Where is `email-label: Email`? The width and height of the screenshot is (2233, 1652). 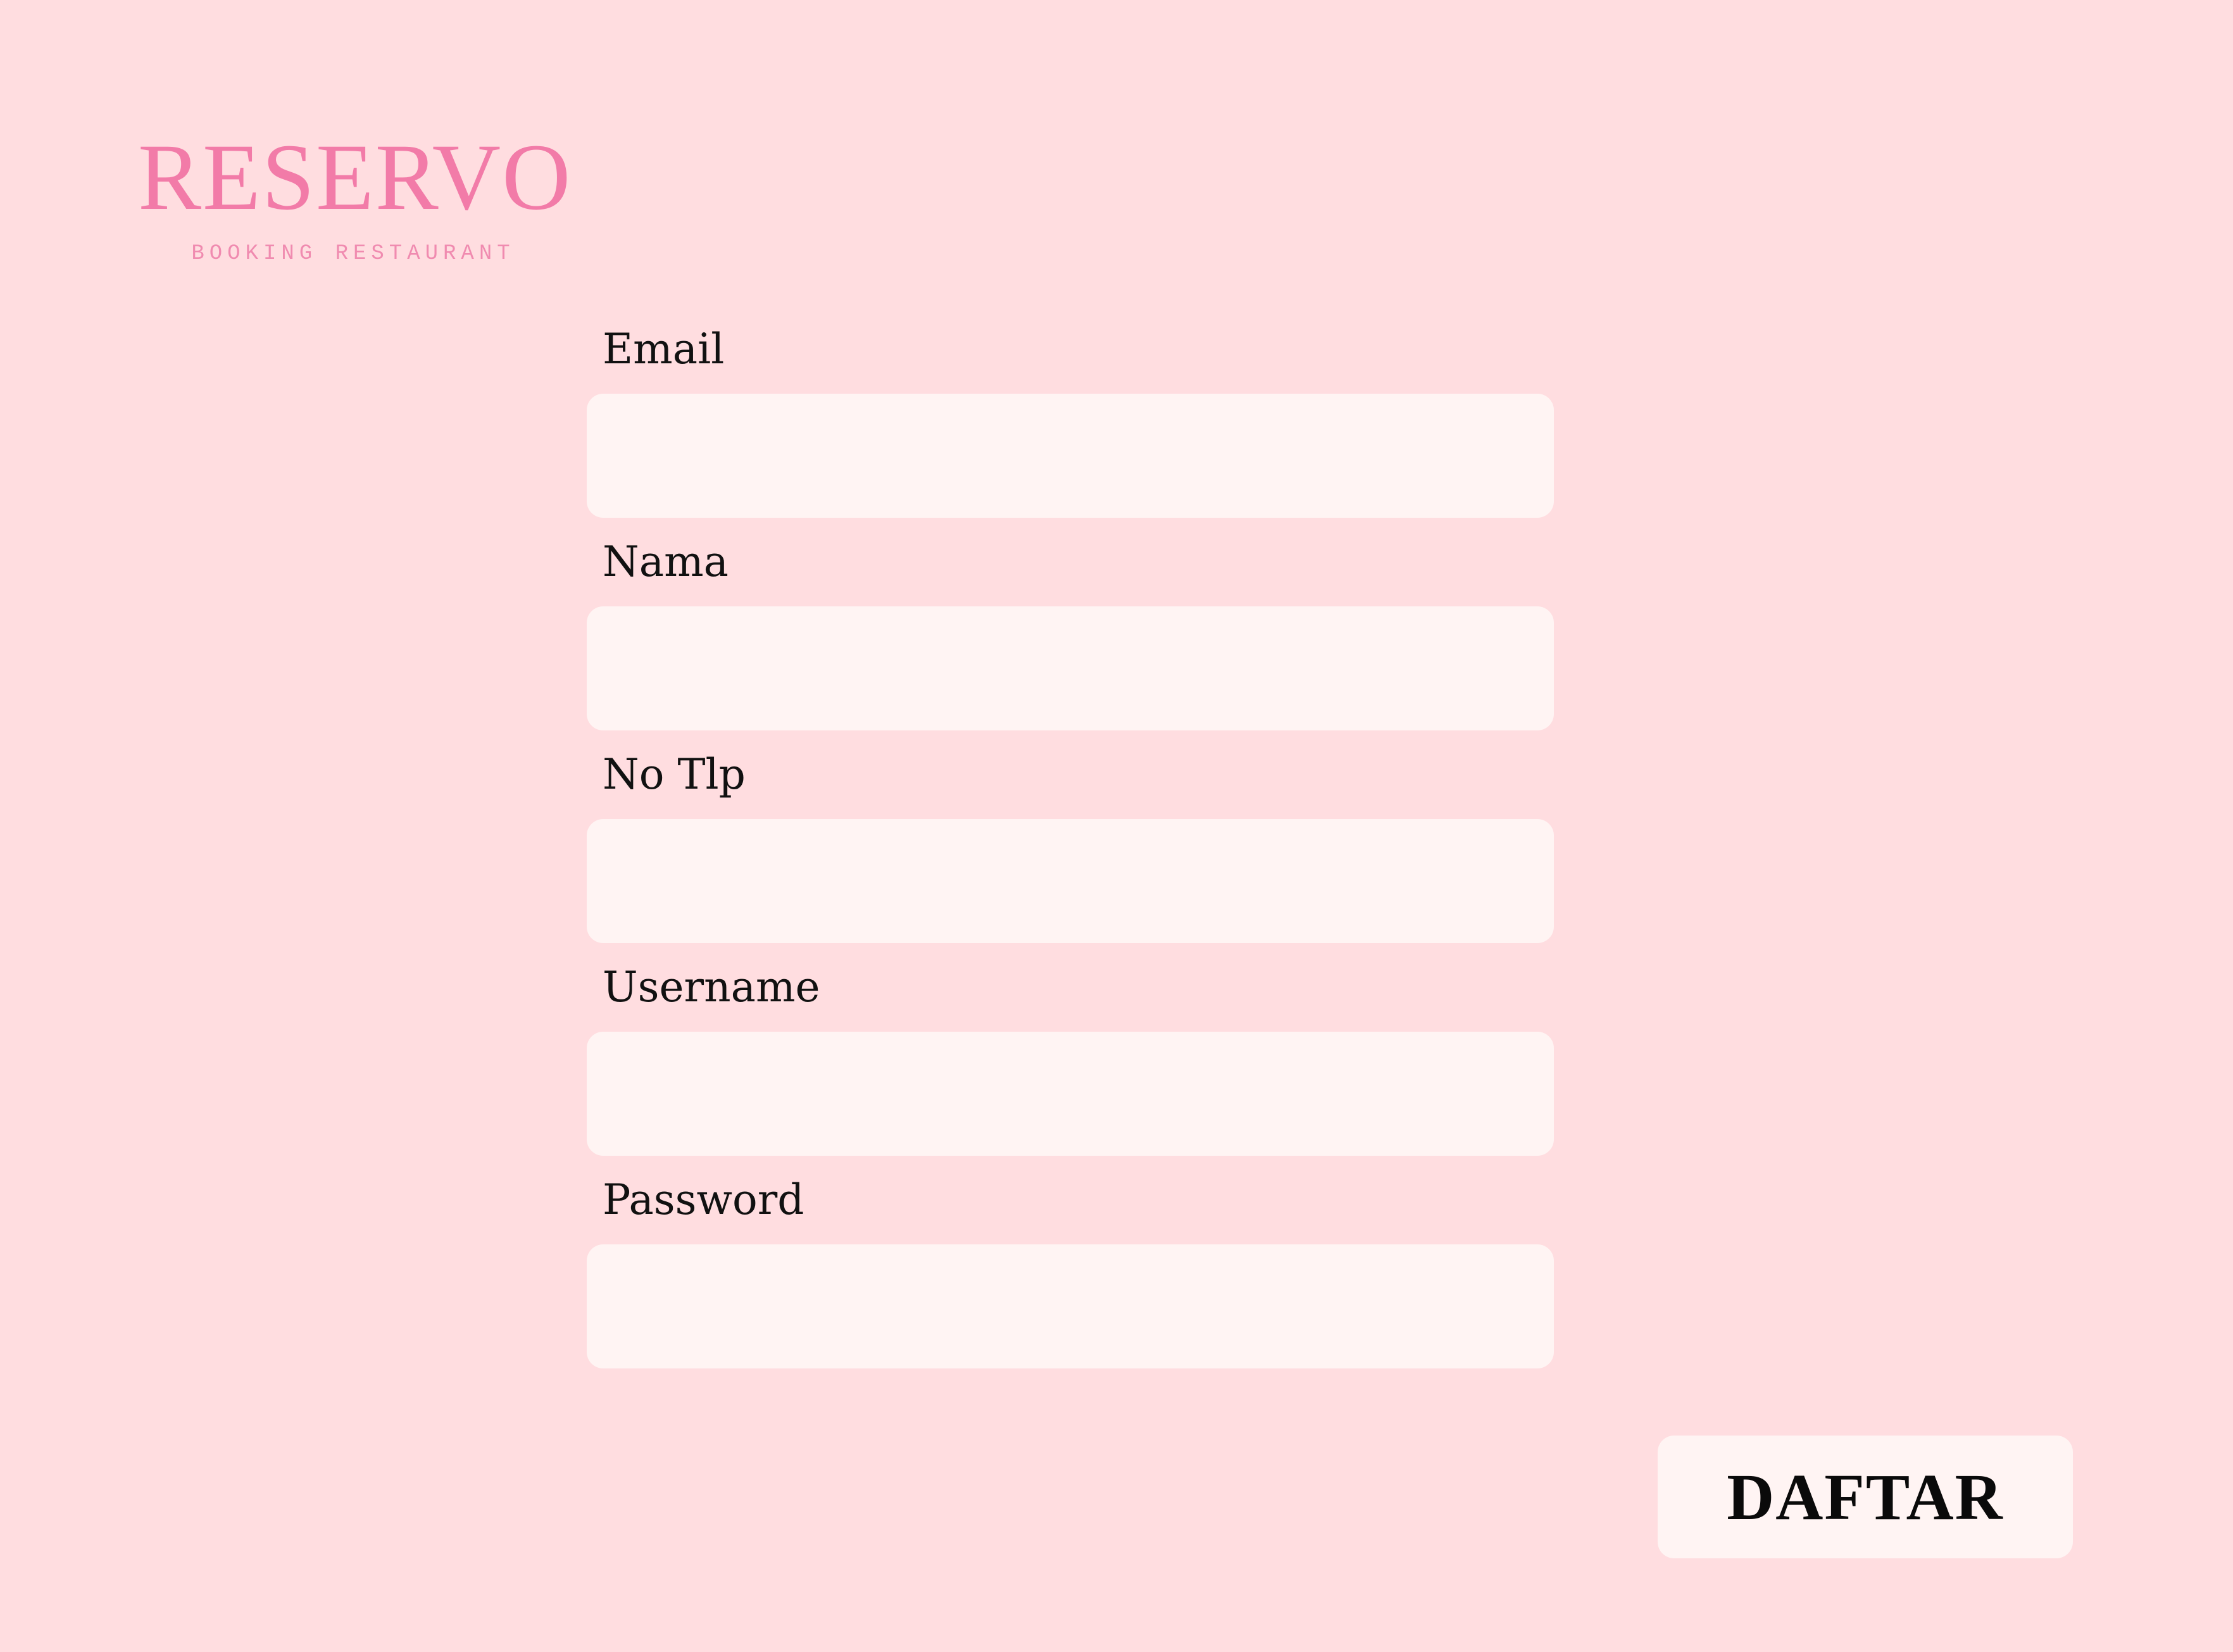 email-label: Email is located at coordinates (664, 349).